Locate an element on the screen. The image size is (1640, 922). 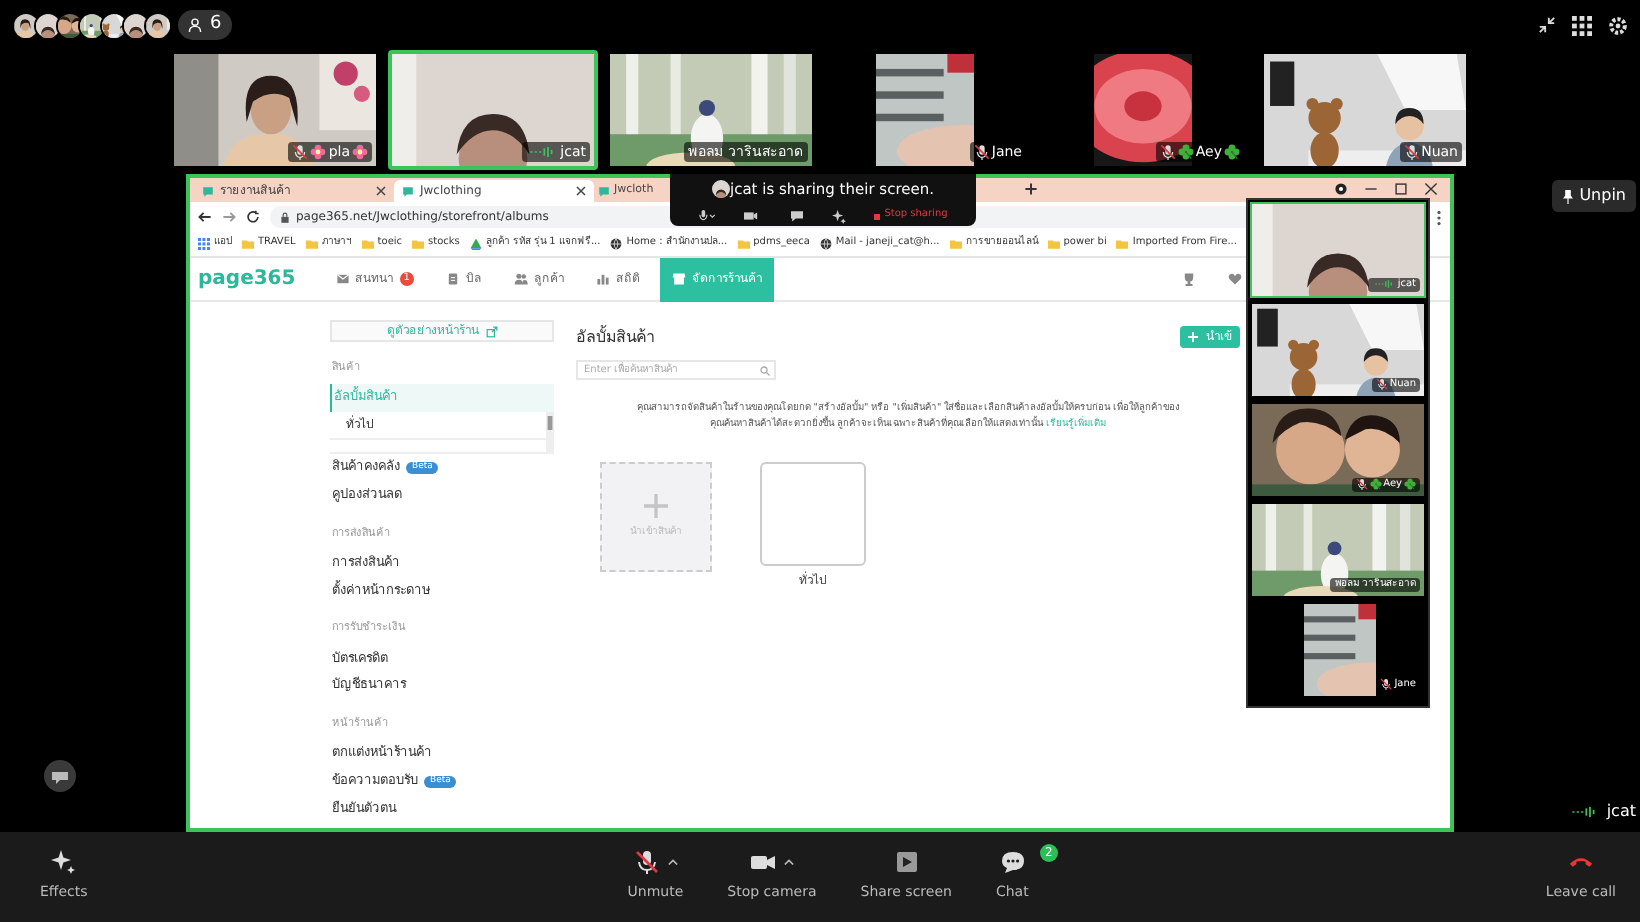
presenter-name: jcat is located at coordinates (1621, 812).